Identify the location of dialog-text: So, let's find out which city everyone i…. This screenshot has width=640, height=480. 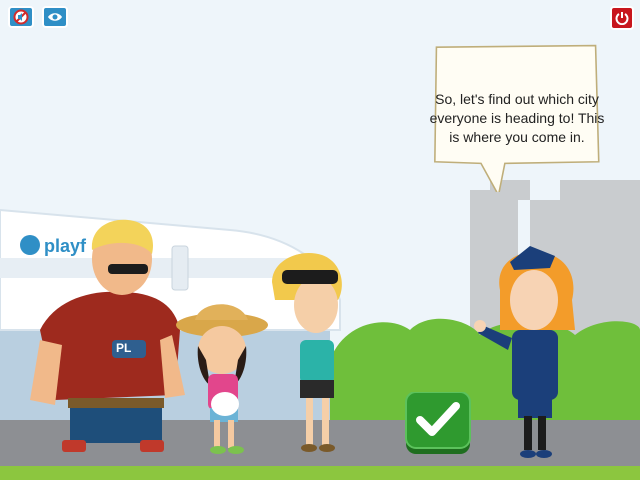
(517, 118).